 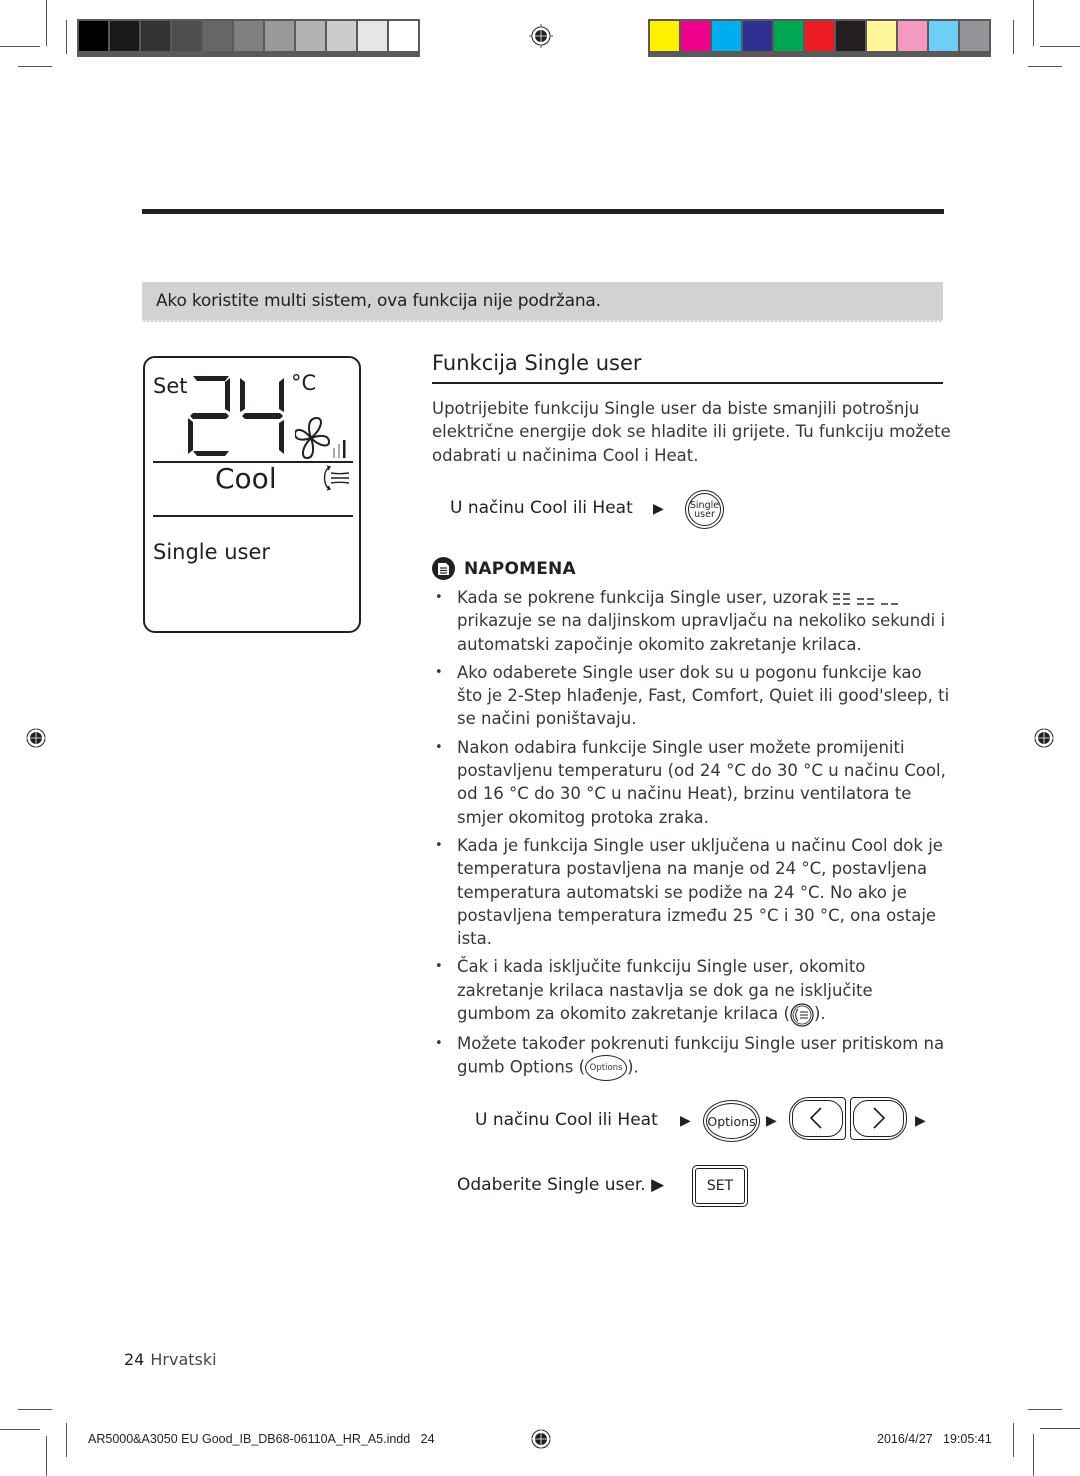 I want to click on lcd-unit: °C, so click(x=304, y=383).